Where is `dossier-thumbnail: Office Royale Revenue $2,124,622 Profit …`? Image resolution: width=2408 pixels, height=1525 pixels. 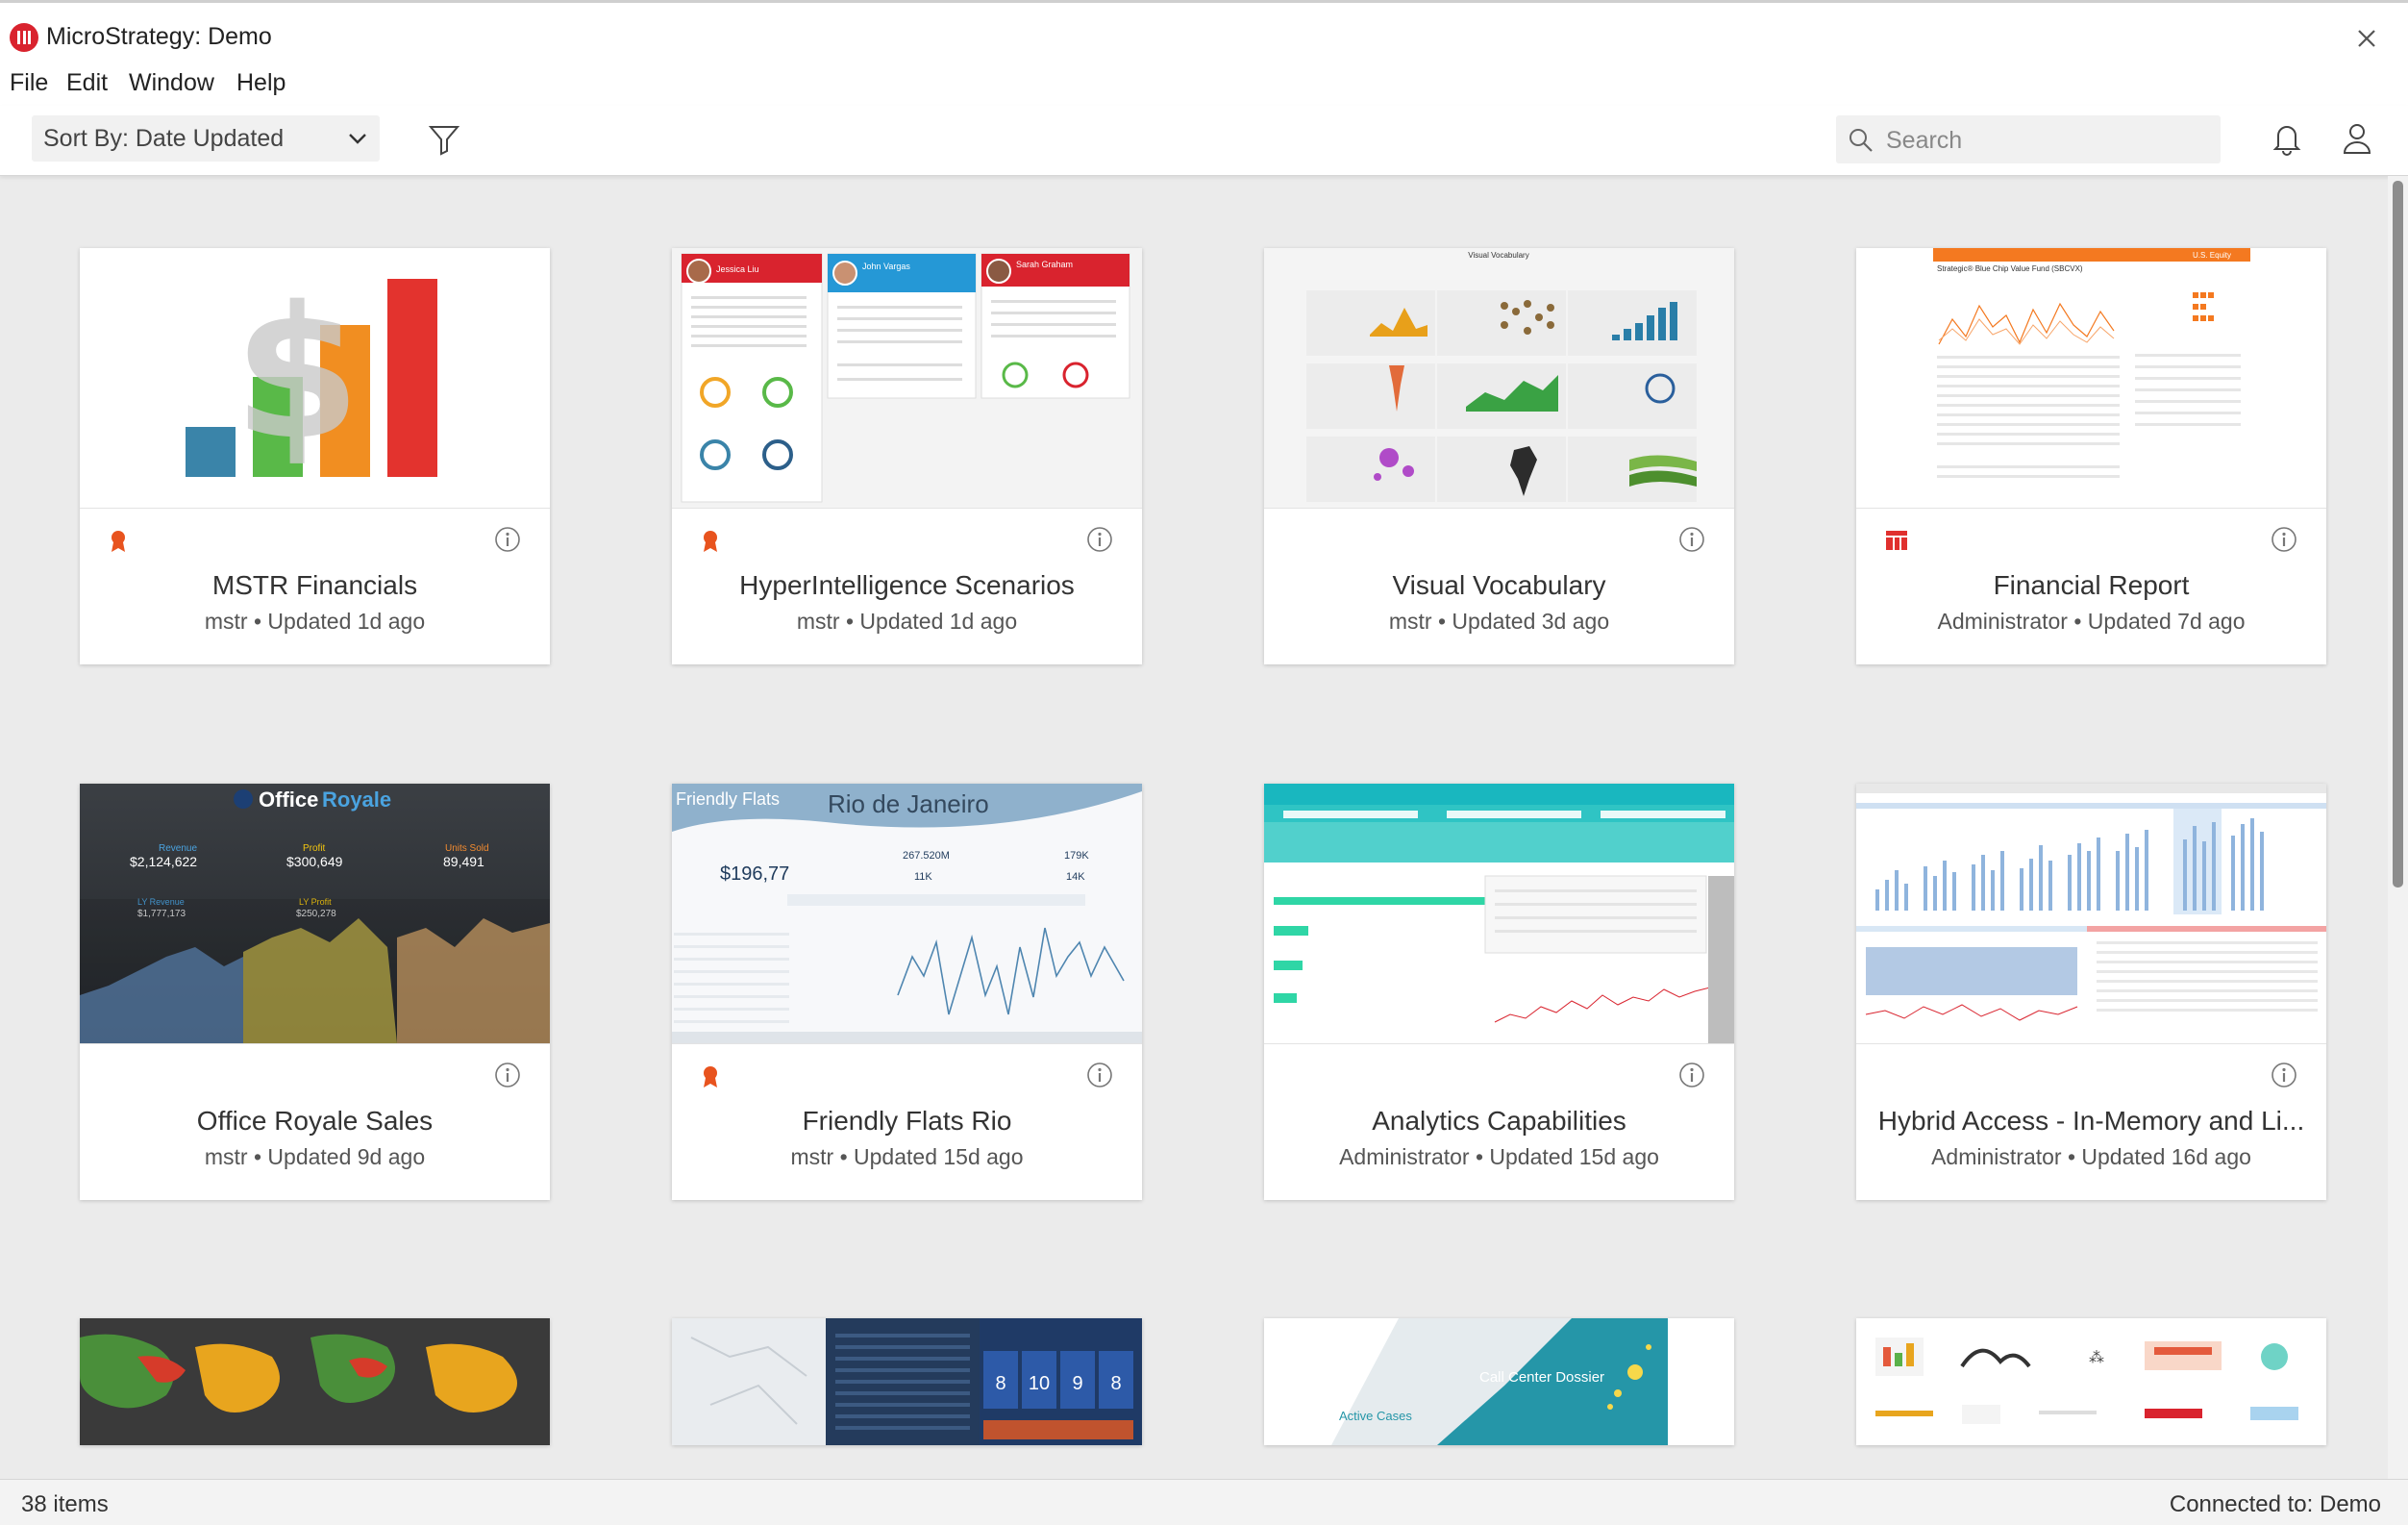 dossier-thumbnail: Office Royale Revenue $2,124,622 Profit … is located at coordinates (315, 914).